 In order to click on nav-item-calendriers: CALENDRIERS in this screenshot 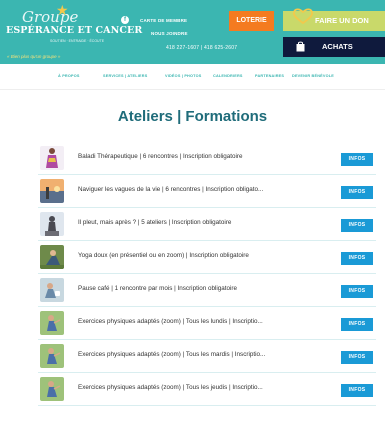, I will do `click(228, 76)`.